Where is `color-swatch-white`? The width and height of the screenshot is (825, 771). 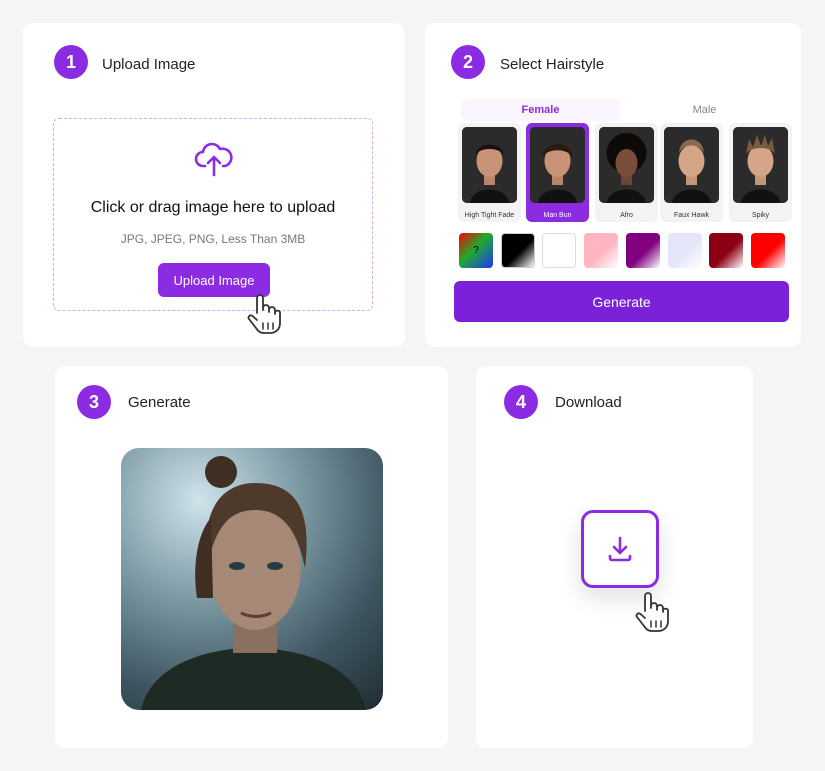
color-swatch-white is located at coordinates (559, 250).